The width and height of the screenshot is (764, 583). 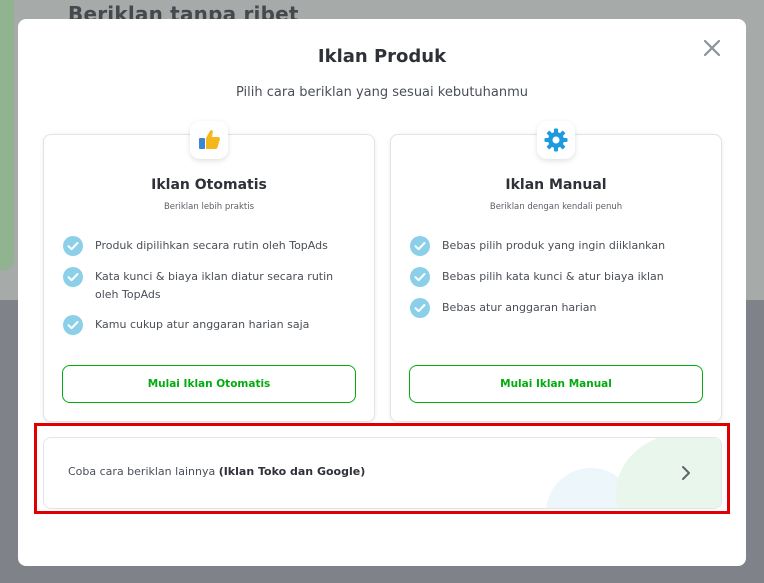 What do you see at coordinates (202, 324) in the screenshot?
I see `feature-text: Kamu cukup atur anggaran harian saja` at bounding box center [202, 324].